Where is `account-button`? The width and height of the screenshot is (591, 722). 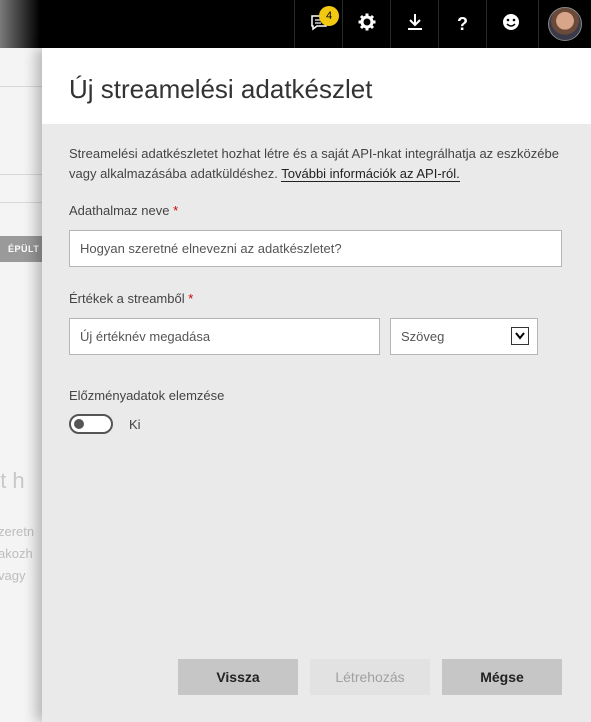
account-button is located at coordinates (564, 24).